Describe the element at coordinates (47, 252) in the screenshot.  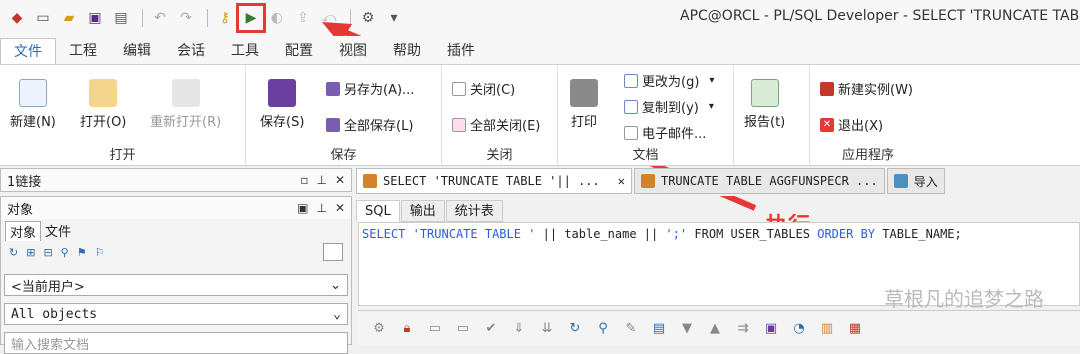
I see `remove-icon: ⊟` at that location.